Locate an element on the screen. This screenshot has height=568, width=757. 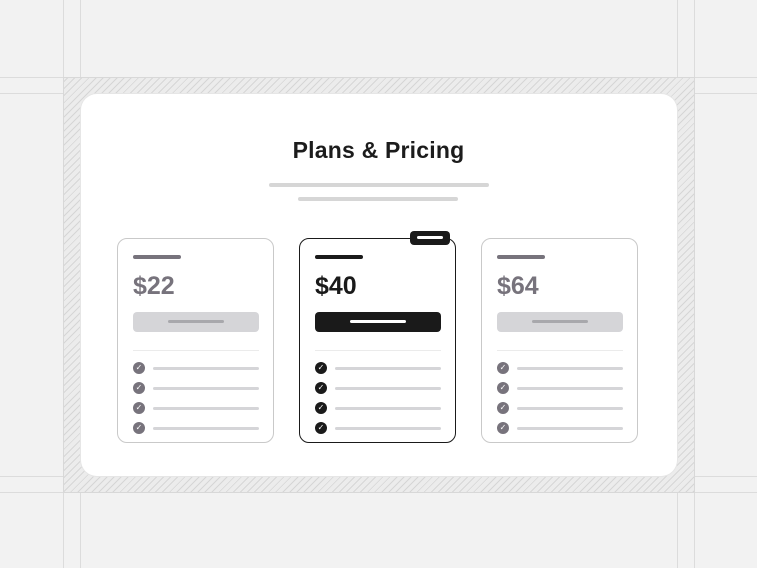
popular-badge is located at coordinates (430, 238).